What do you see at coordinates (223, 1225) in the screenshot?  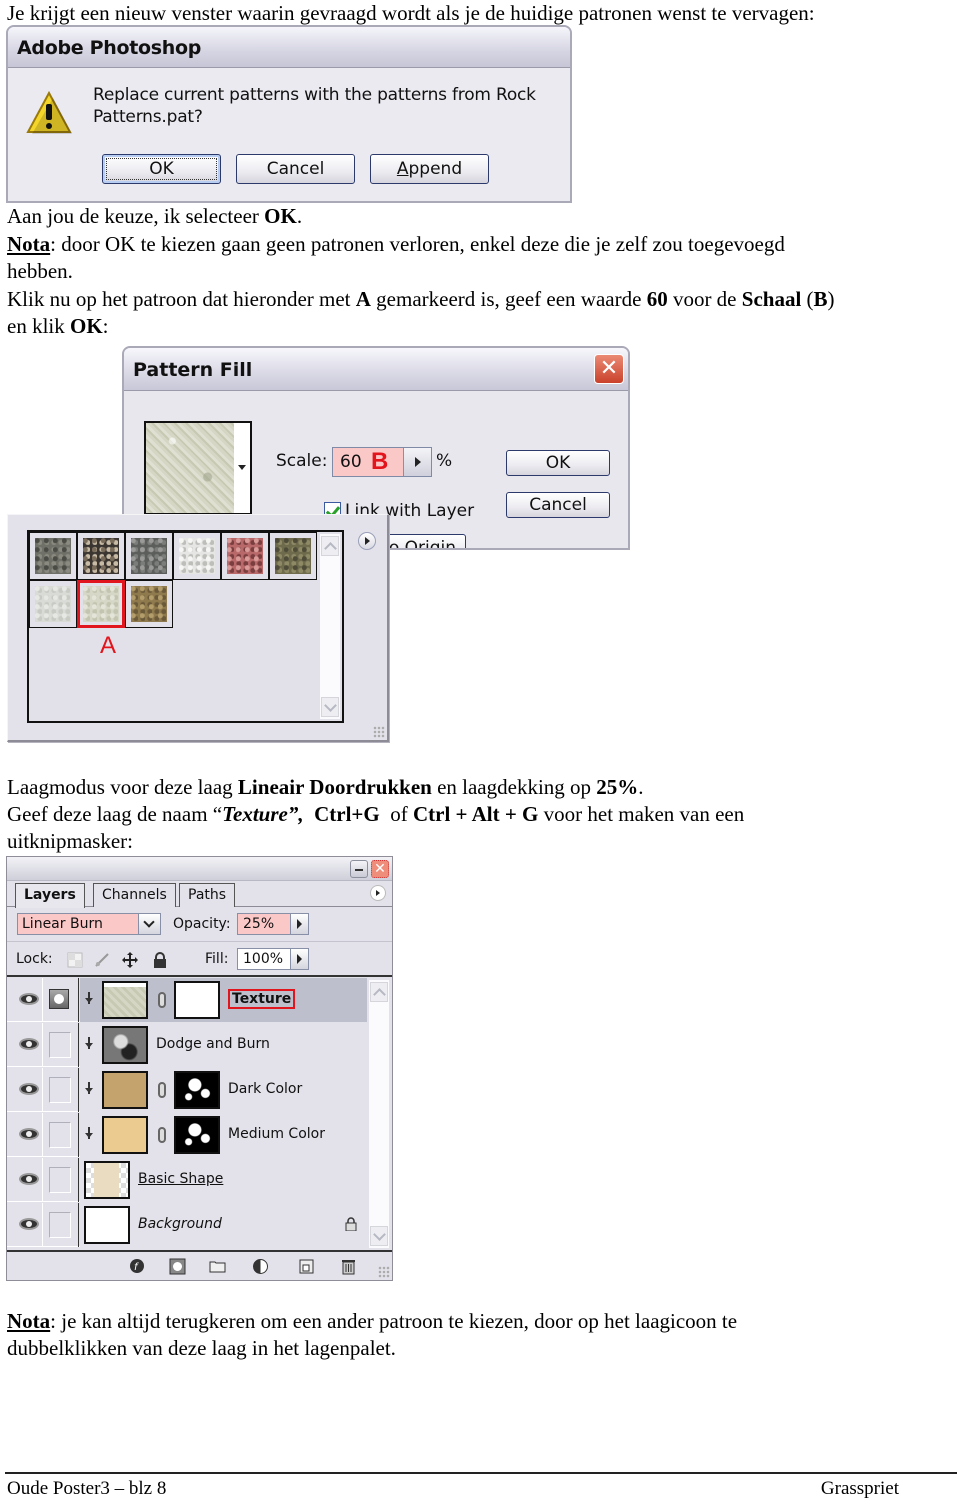 I see `layer-main: Background` at bounding box center [223, 1225].